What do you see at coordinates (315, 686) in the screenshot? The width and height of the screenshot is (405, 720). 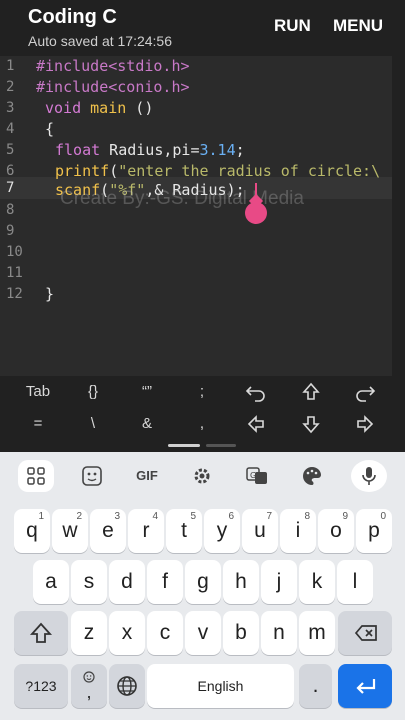 I see `period-key: .` at bounding box center [315, 686].